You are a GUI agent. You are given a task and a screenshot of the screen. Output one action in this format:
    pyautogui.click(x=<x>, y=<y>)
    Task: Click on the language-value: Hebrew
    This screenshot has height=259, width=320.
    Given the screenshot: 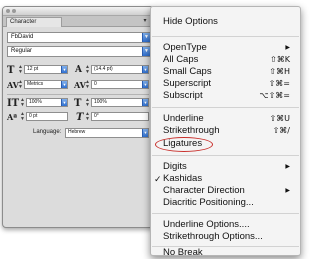 What is the action you would take?
    pyautogui.click(x=77, y=132)
    